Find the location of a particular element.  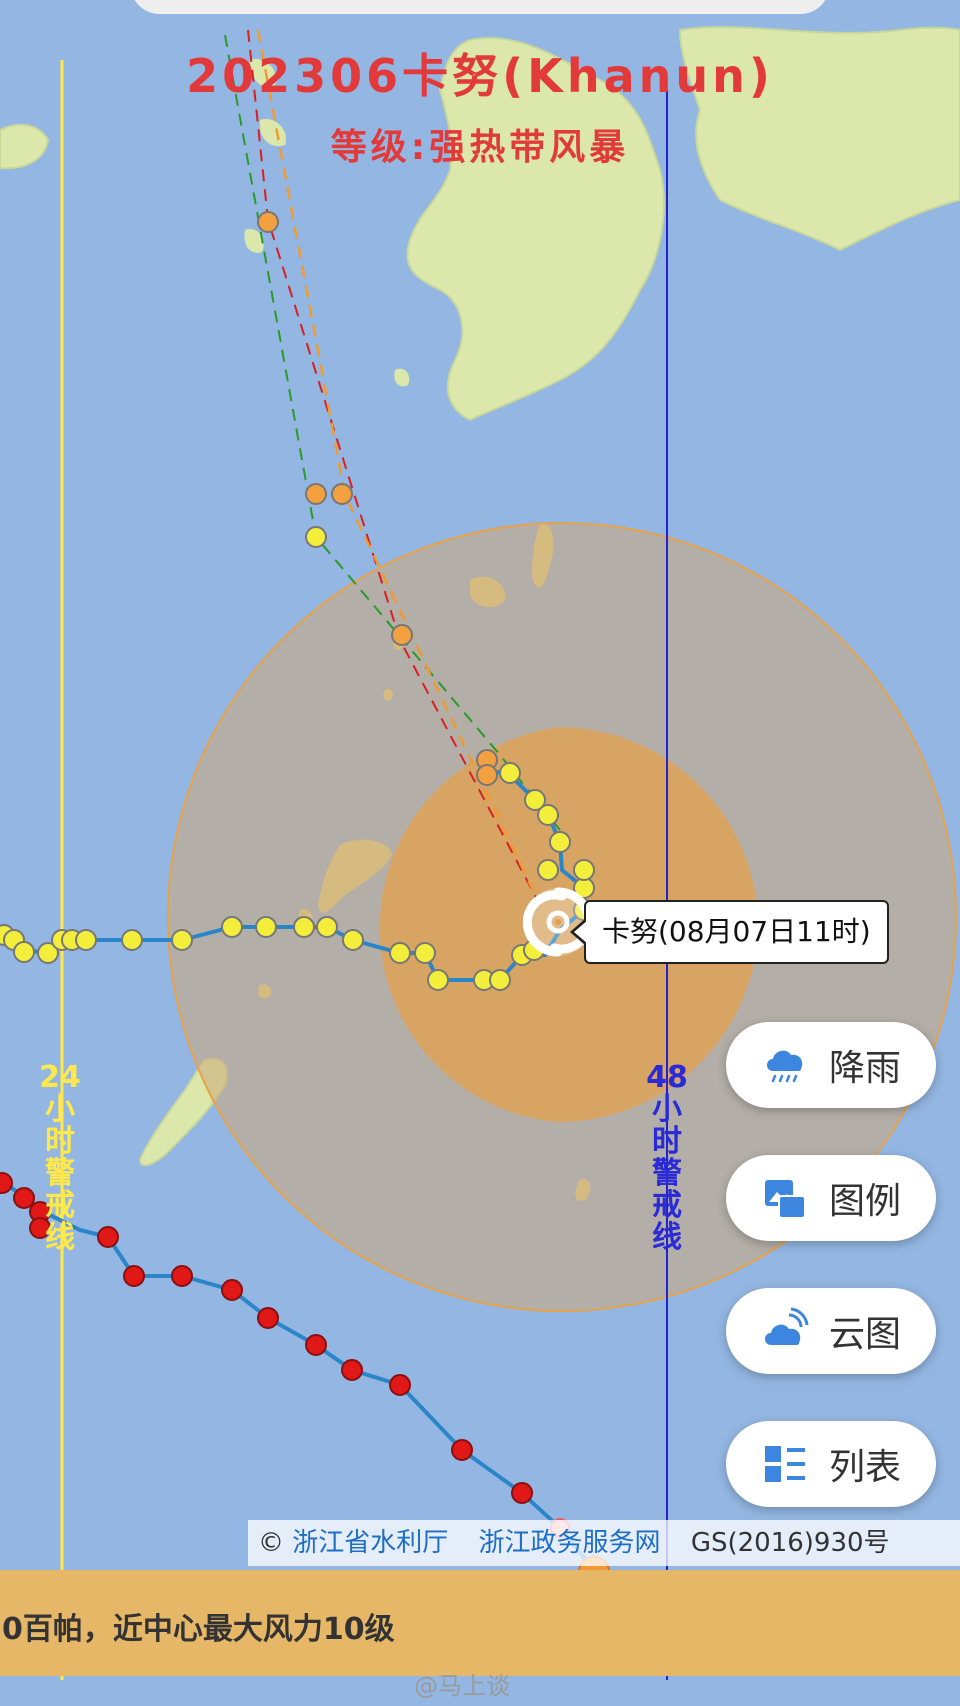

typhoon-title: 202306卡努(Khanun) is located at coordinates (480, 76).